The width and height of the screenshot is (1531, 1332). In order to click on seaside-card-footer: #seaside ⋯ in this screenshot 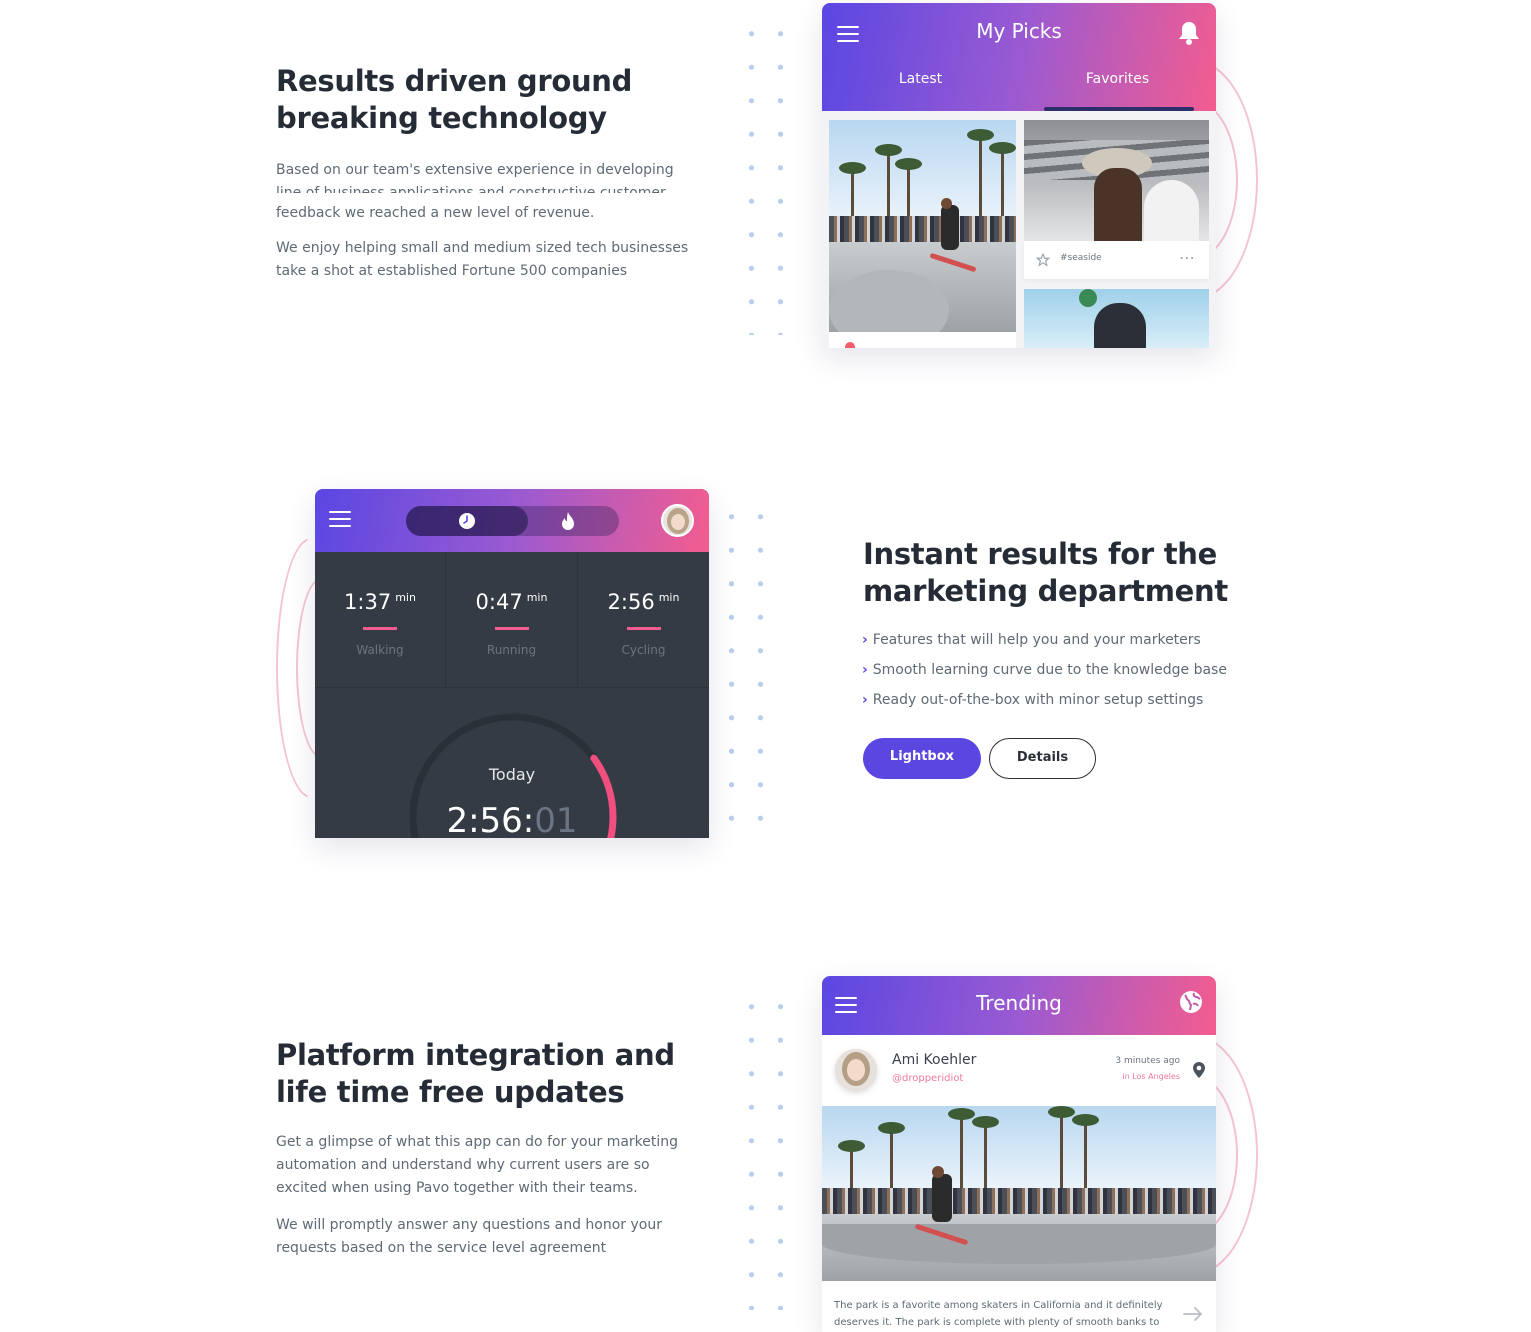, I will do `click(1116, 260)`.